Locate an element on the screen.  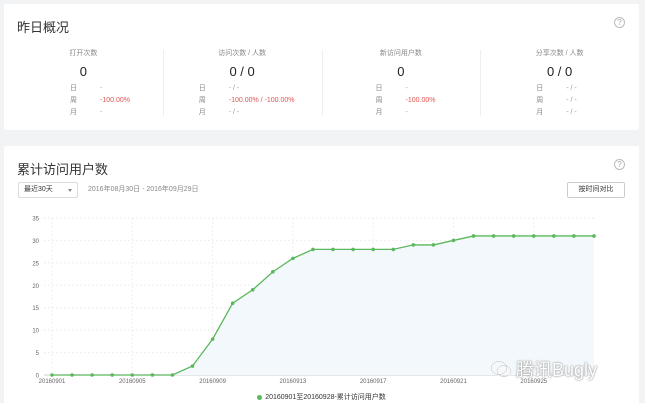
watermark: 腾讯Bugly is located at coordinates (543, 369).